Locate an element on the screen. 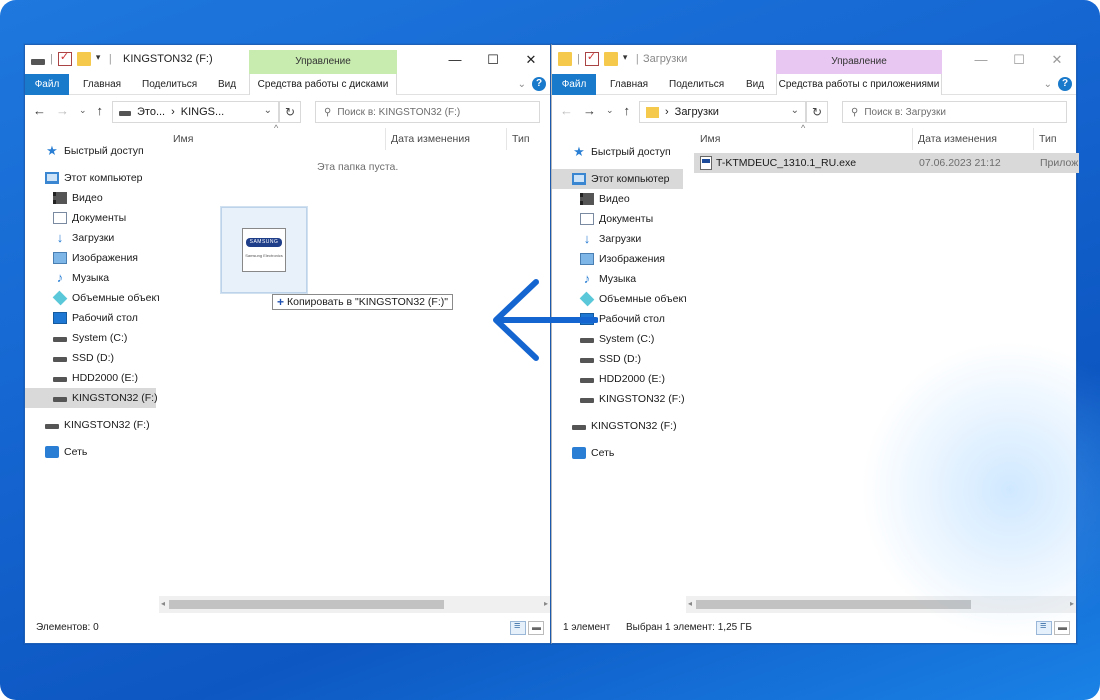 The width and height of the screenshot is (1100, 700). breadcrumb-part: Загрузки is located at coordinates (697, 112).